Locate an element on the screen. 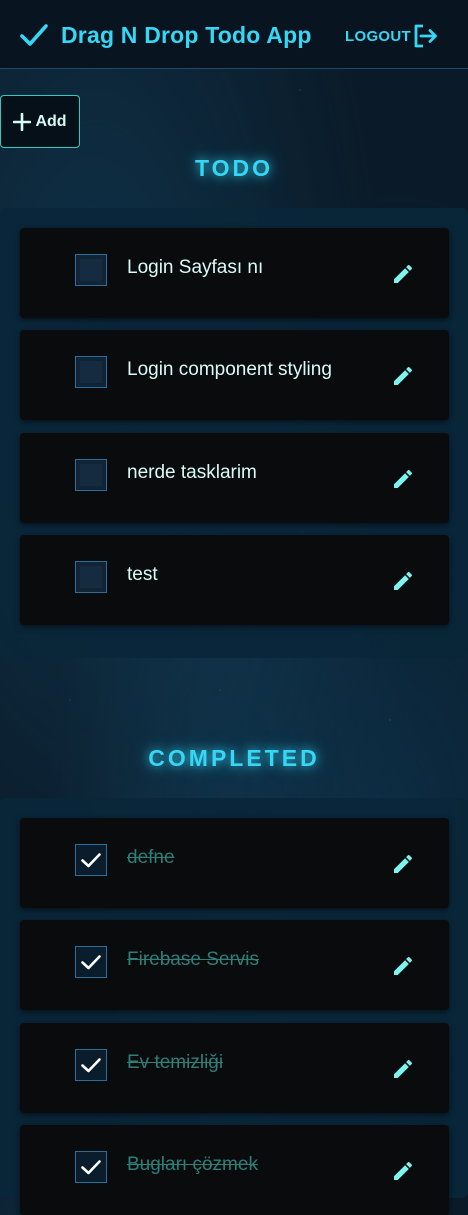 The height and width of the screenshot is (1215, 468). todo-text: Login component styling is located at coordinates (229, 369).